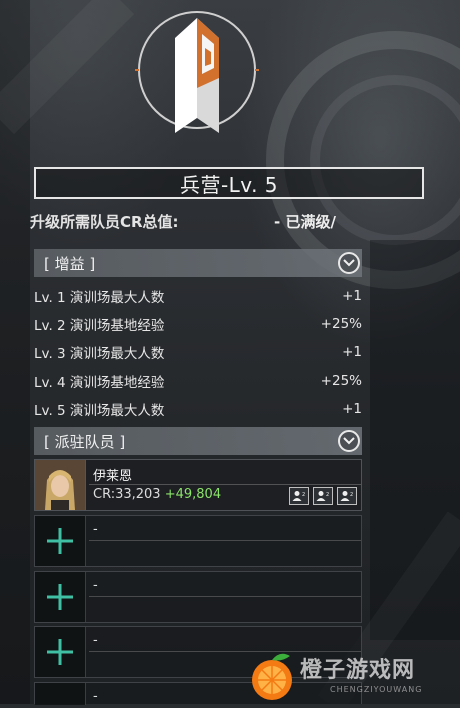  What do you see at coordinates (198, 324) in the screenshot?
I see `buff-row: Lv. 2 演训场基地经验 +25%` at bounding box center [198, 324].